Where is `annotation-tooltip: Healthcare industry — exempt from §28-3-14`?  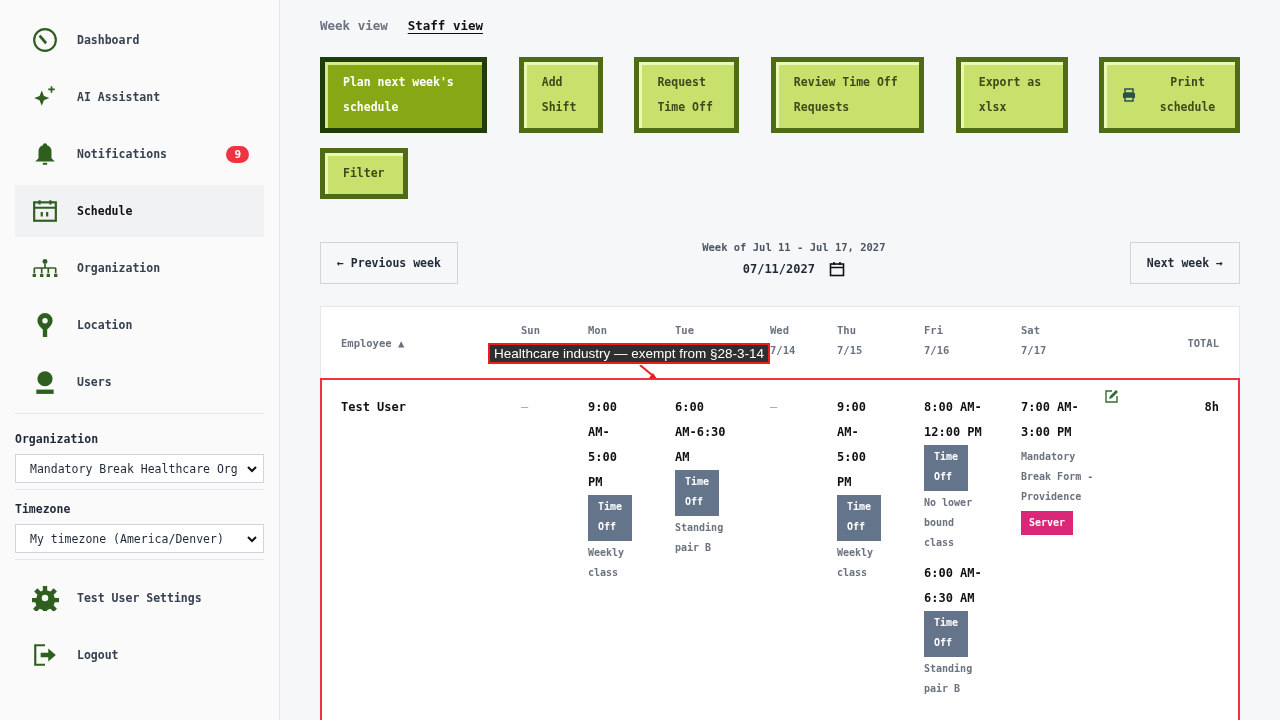 annotation-tooltip: Healthcare industry — exempt from §28-3-14 is located at coordinates (629, 353).